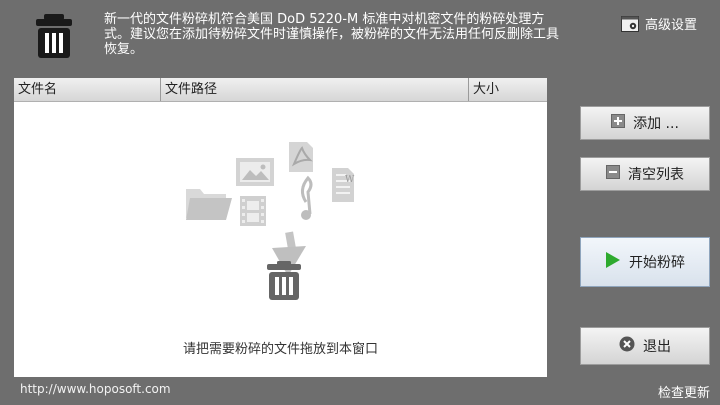 The height and width of the screenshot is (405, 720). Describe the element at coordinates (657, 347) in the screenshot. I see `exit-button-label: 退出` at that location.